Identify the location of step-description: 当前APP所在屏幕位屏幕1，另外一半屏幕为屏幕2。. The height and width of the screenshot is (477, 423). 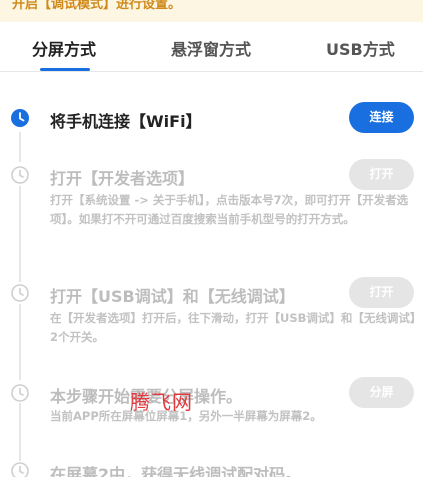
(186, 416).